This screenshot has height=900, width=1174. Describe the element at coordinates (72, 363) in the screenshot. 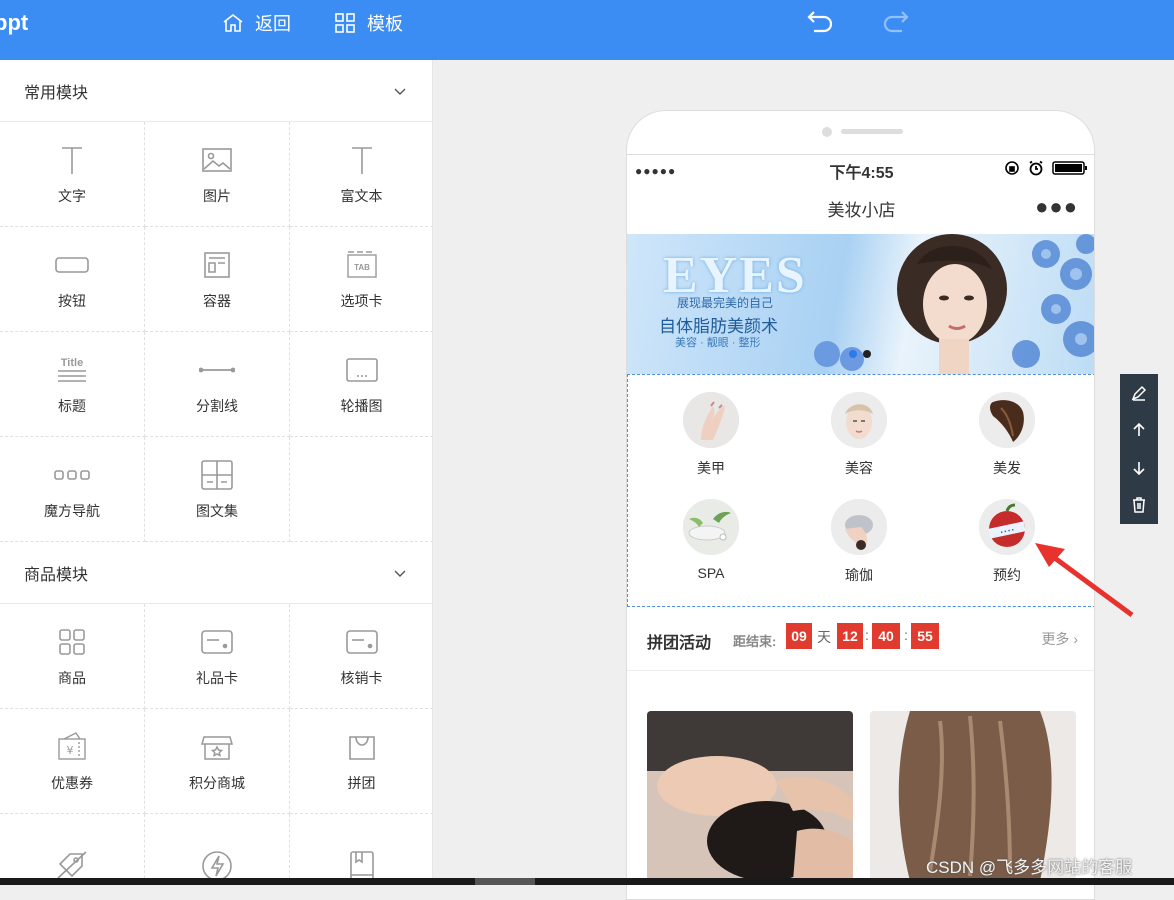

I see `svg-text: Title` at that location.